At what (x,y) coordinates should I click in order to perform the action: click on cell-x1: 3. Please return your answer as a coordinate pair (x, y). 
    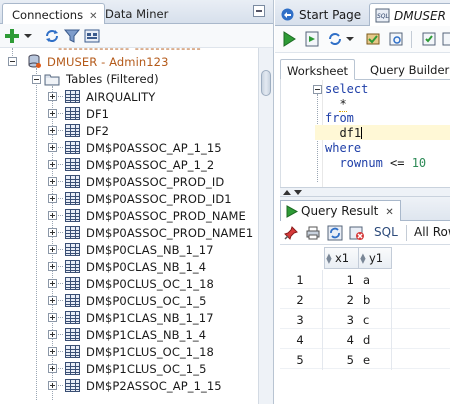
    Looking at the image, I should click on (339, 319).